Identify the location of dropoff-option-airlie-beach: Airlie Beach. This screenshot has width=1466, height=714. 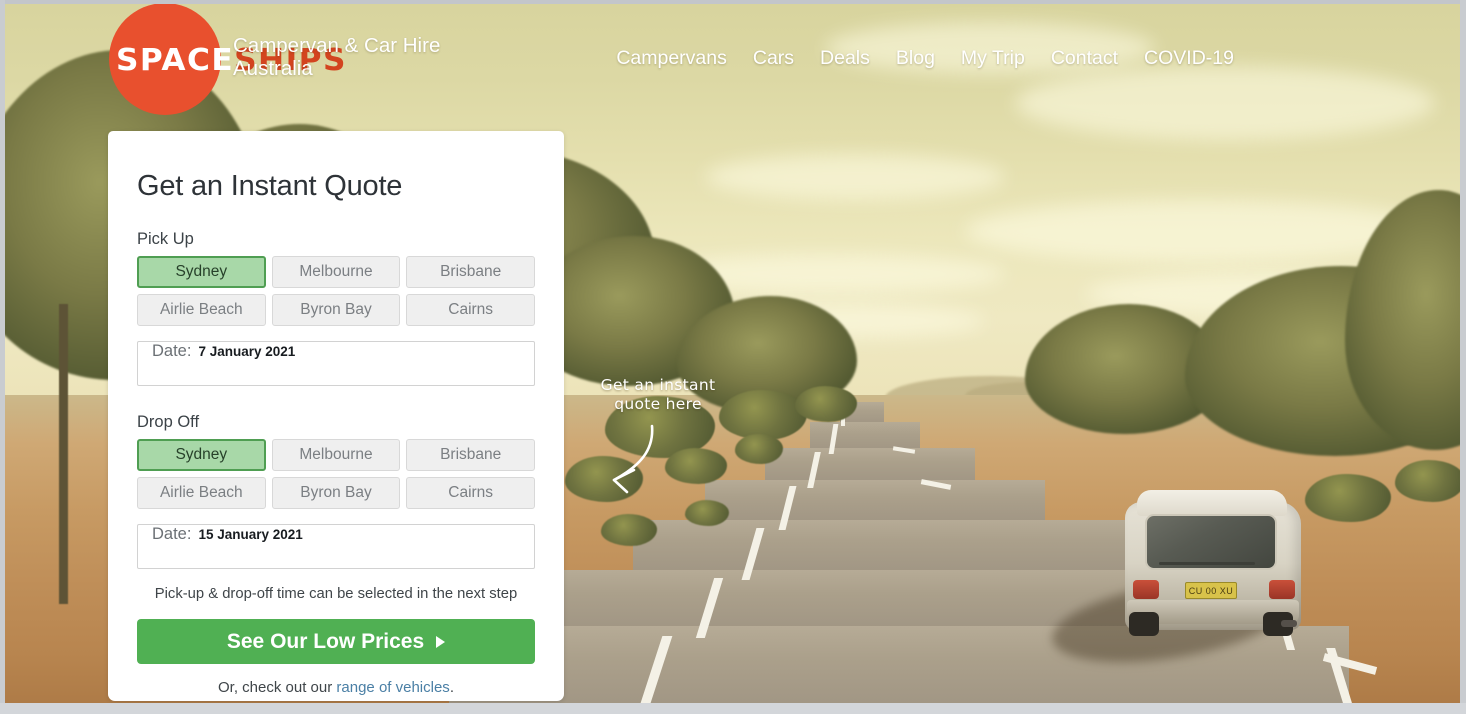
(201, 493).